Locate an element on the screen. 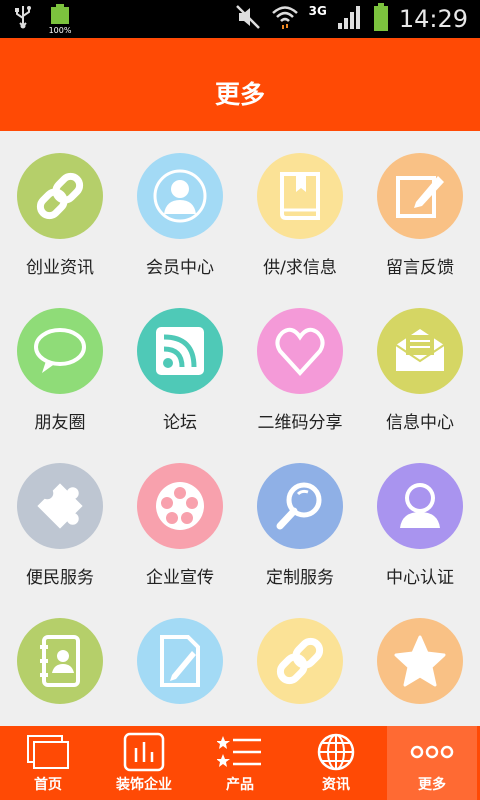 The width and height of the screenshot is (480, 800). user-icon is located at coordinates (180, 196).